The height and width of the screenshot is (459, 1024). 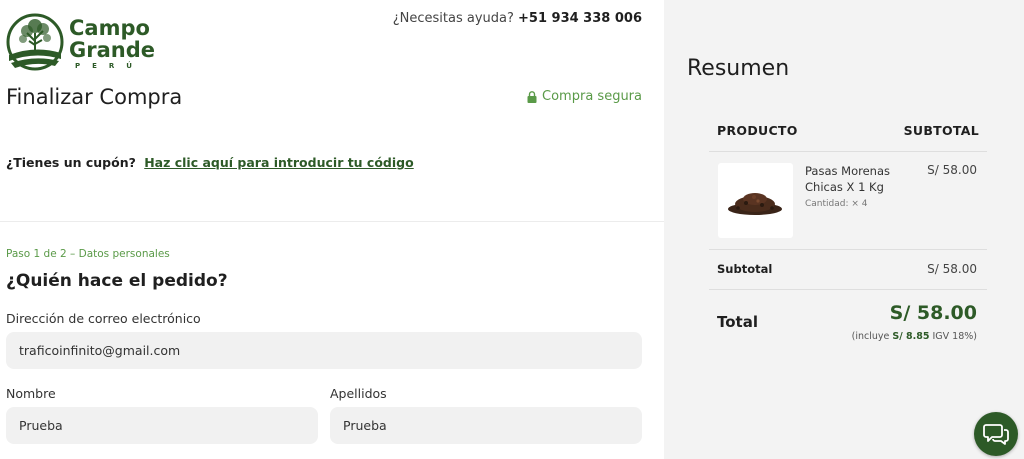 What do you see at coordinates (941, 130) in the screenshot?
I see `col-subtotal-header: SUBTOTAL` at bounding box center [941, 130].